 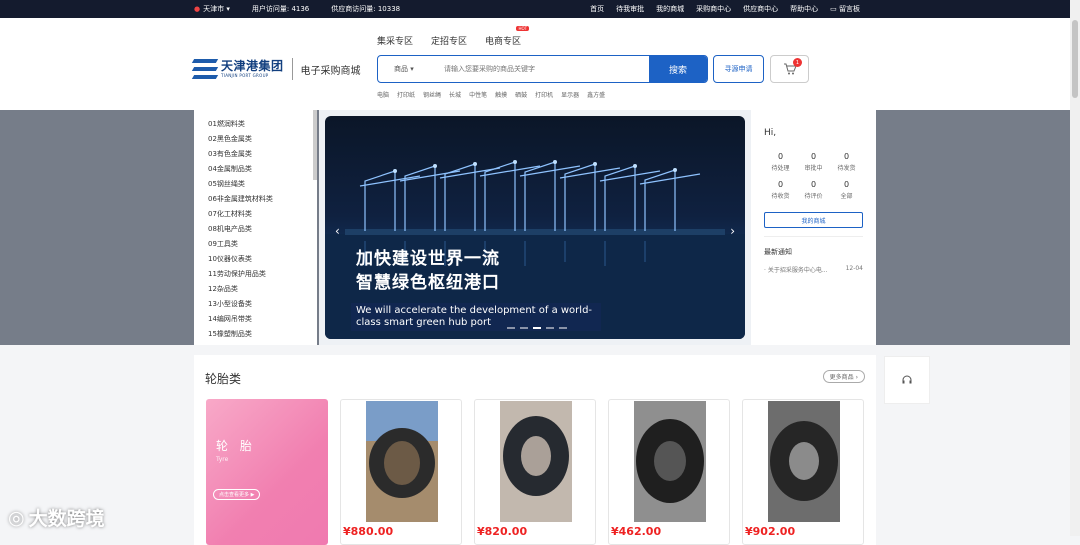 I want to click on divider, so click(x=813, y=236).